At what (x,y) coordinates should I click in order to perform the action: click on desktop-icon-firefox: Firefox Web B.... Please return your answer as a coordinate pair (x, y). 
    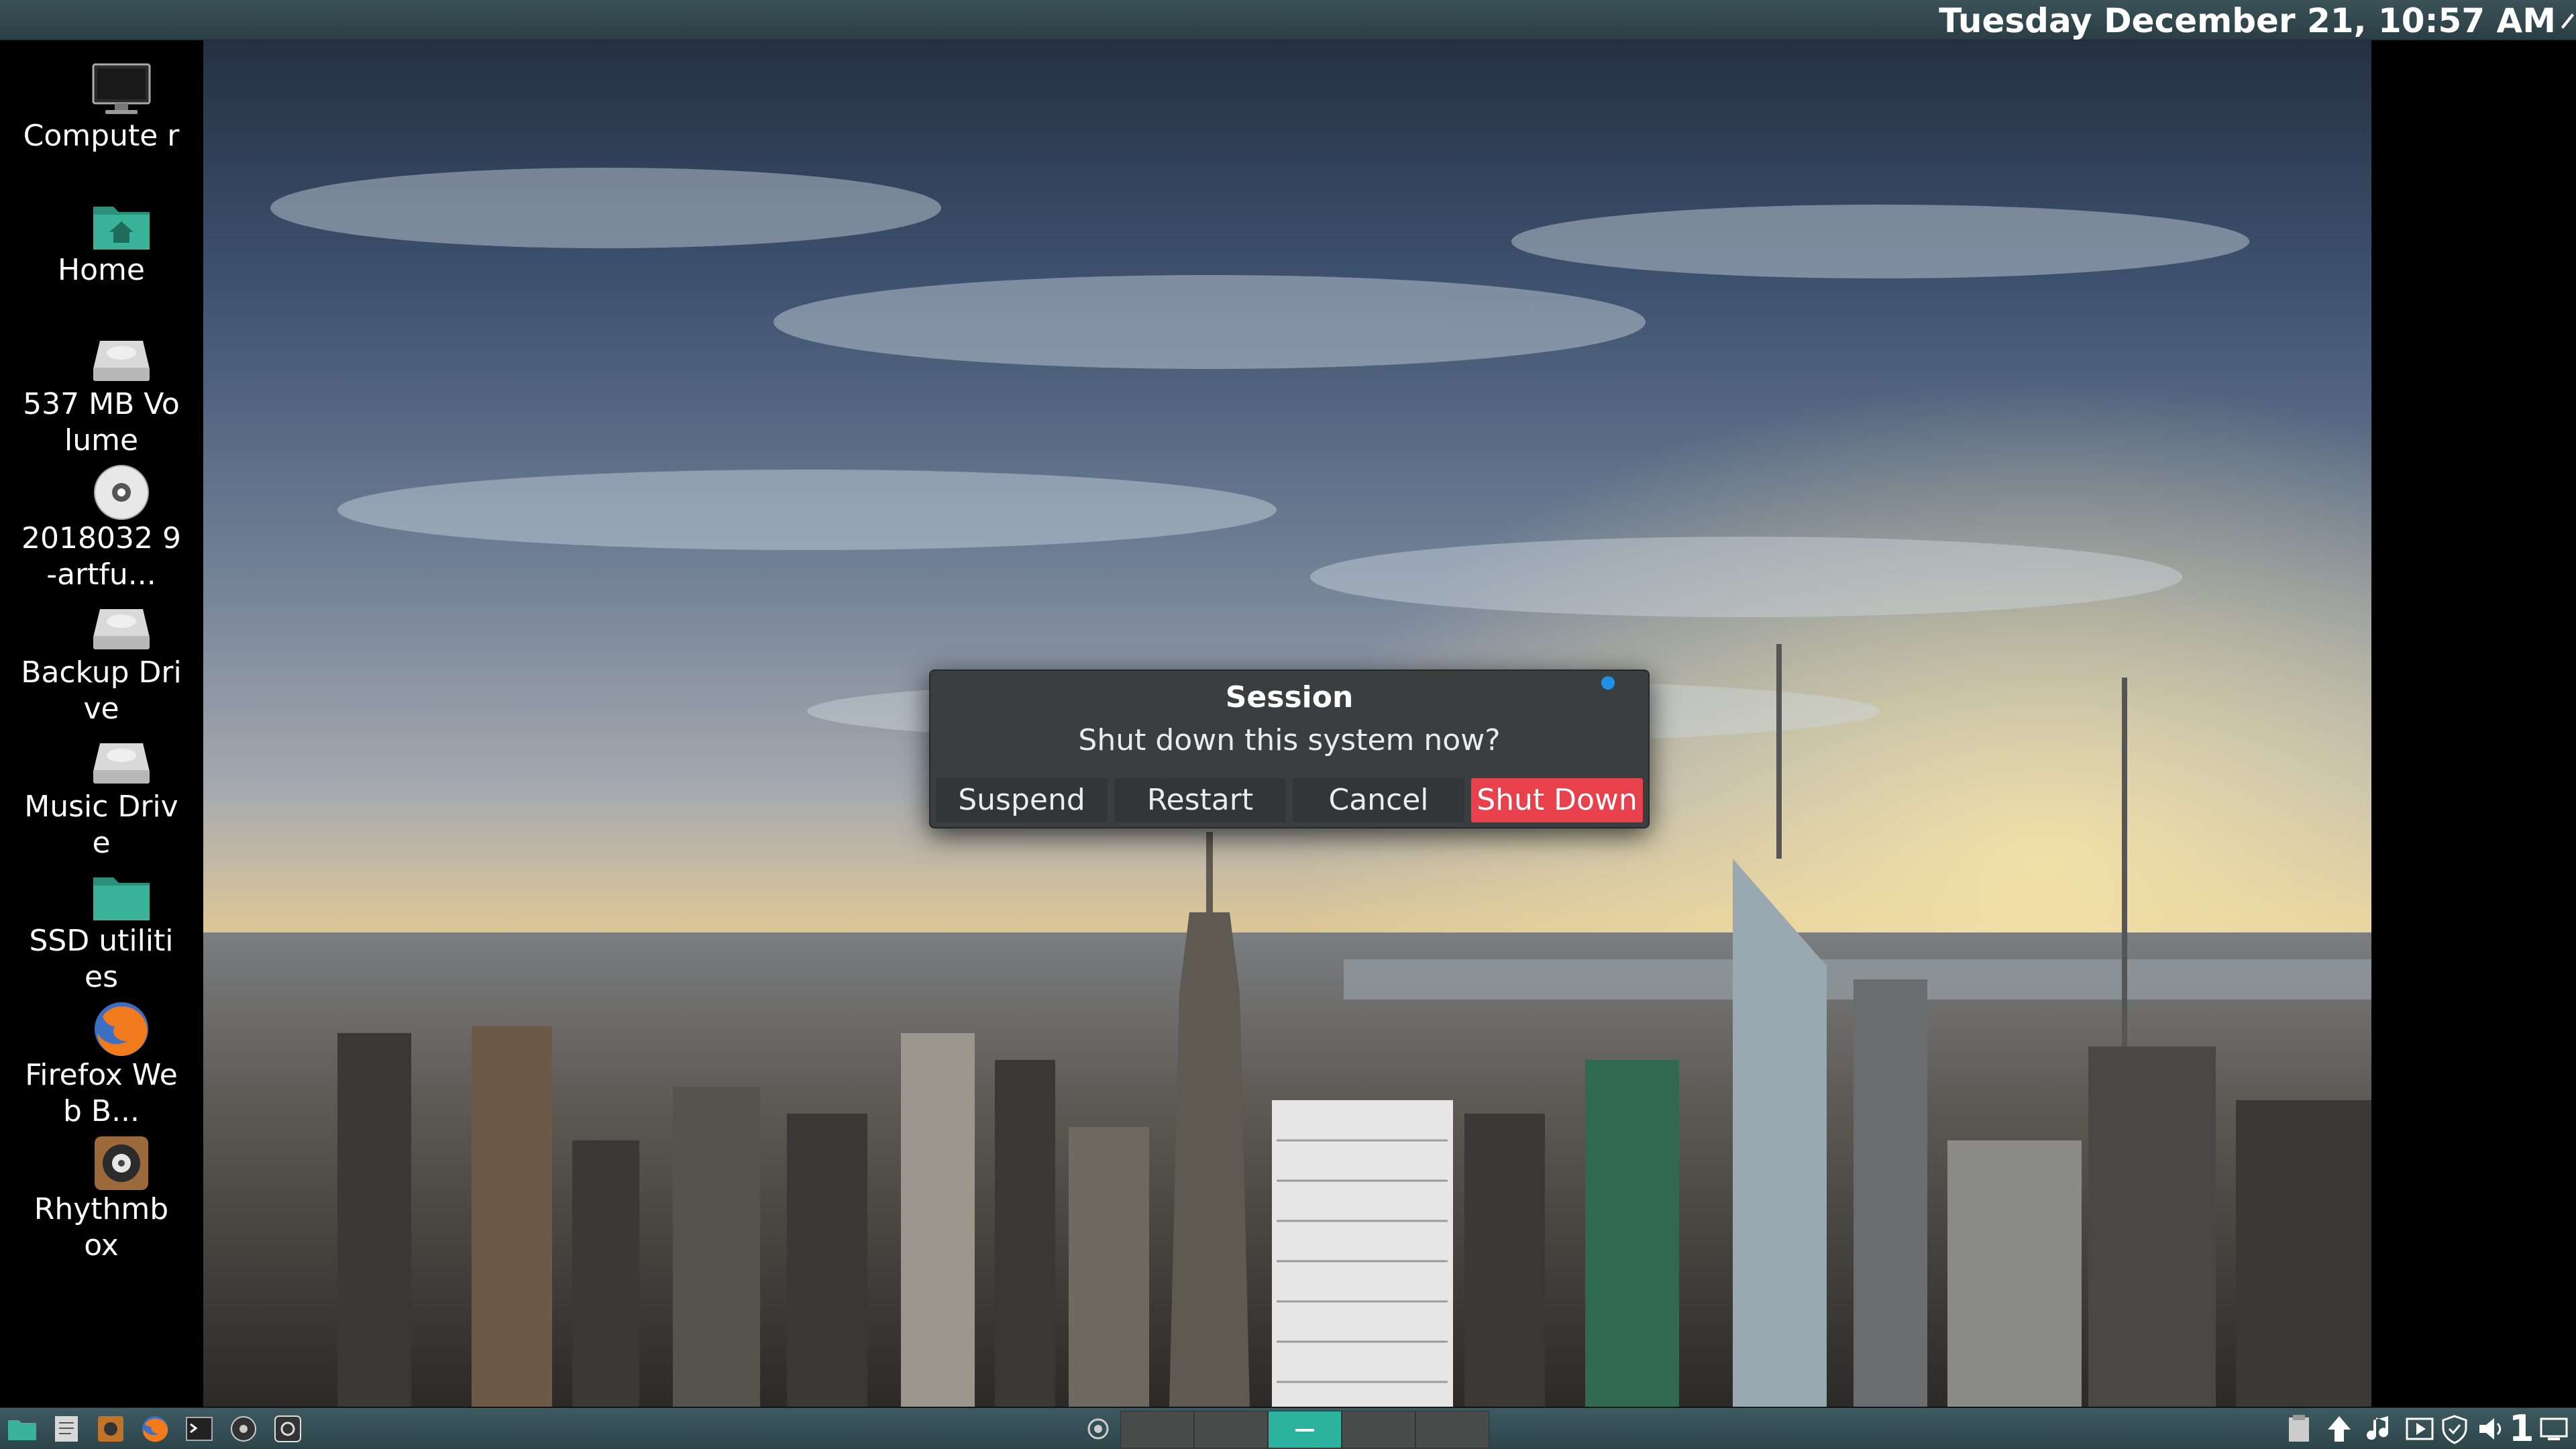
    Looking at the image, I should click on (101, 1057).